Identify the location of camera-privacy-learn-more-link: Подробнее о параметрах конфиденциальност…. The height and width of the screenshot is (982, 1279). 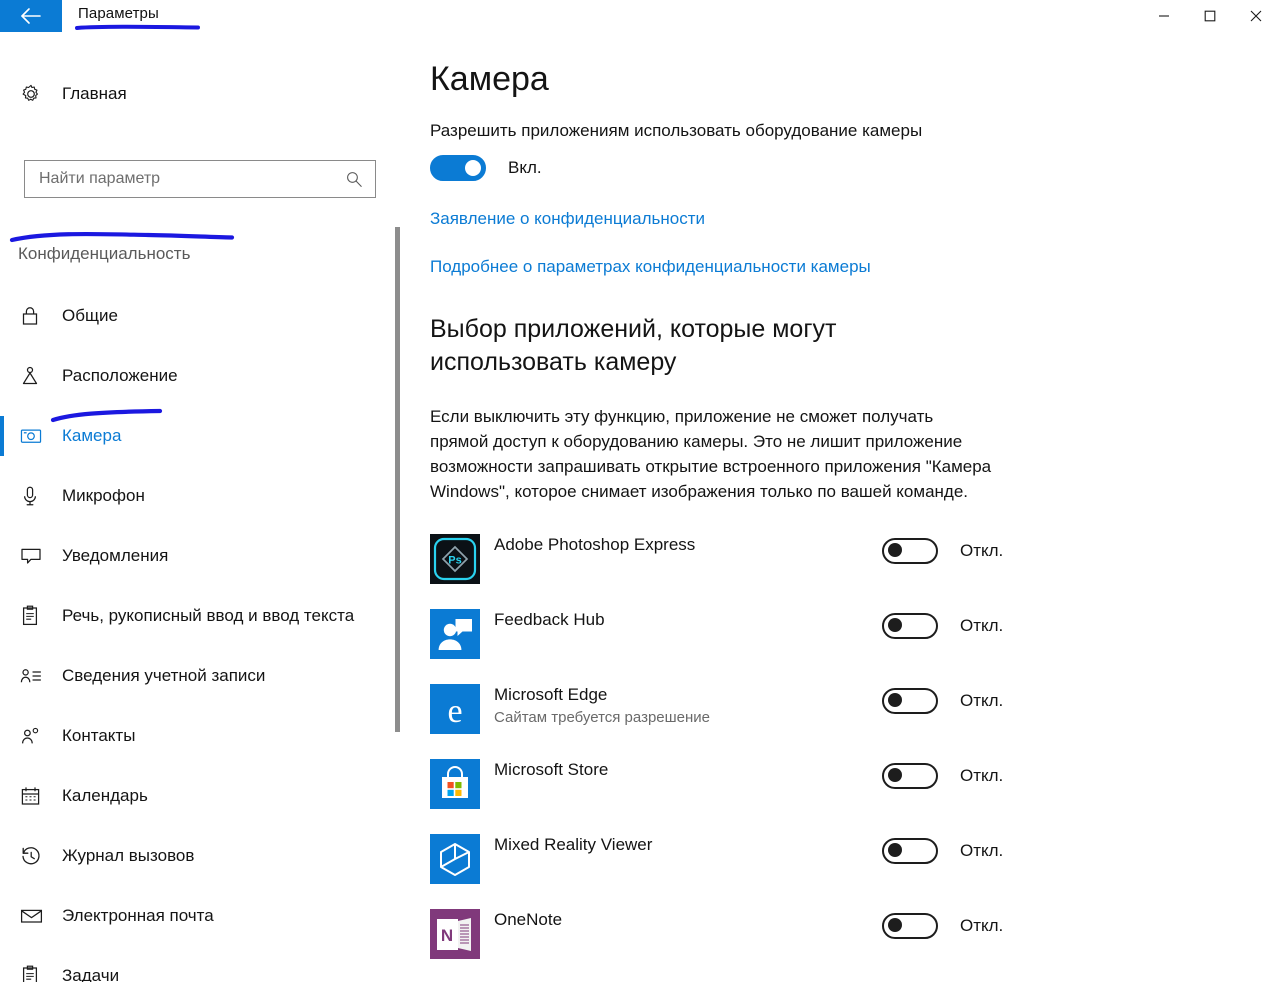
(854, 267).